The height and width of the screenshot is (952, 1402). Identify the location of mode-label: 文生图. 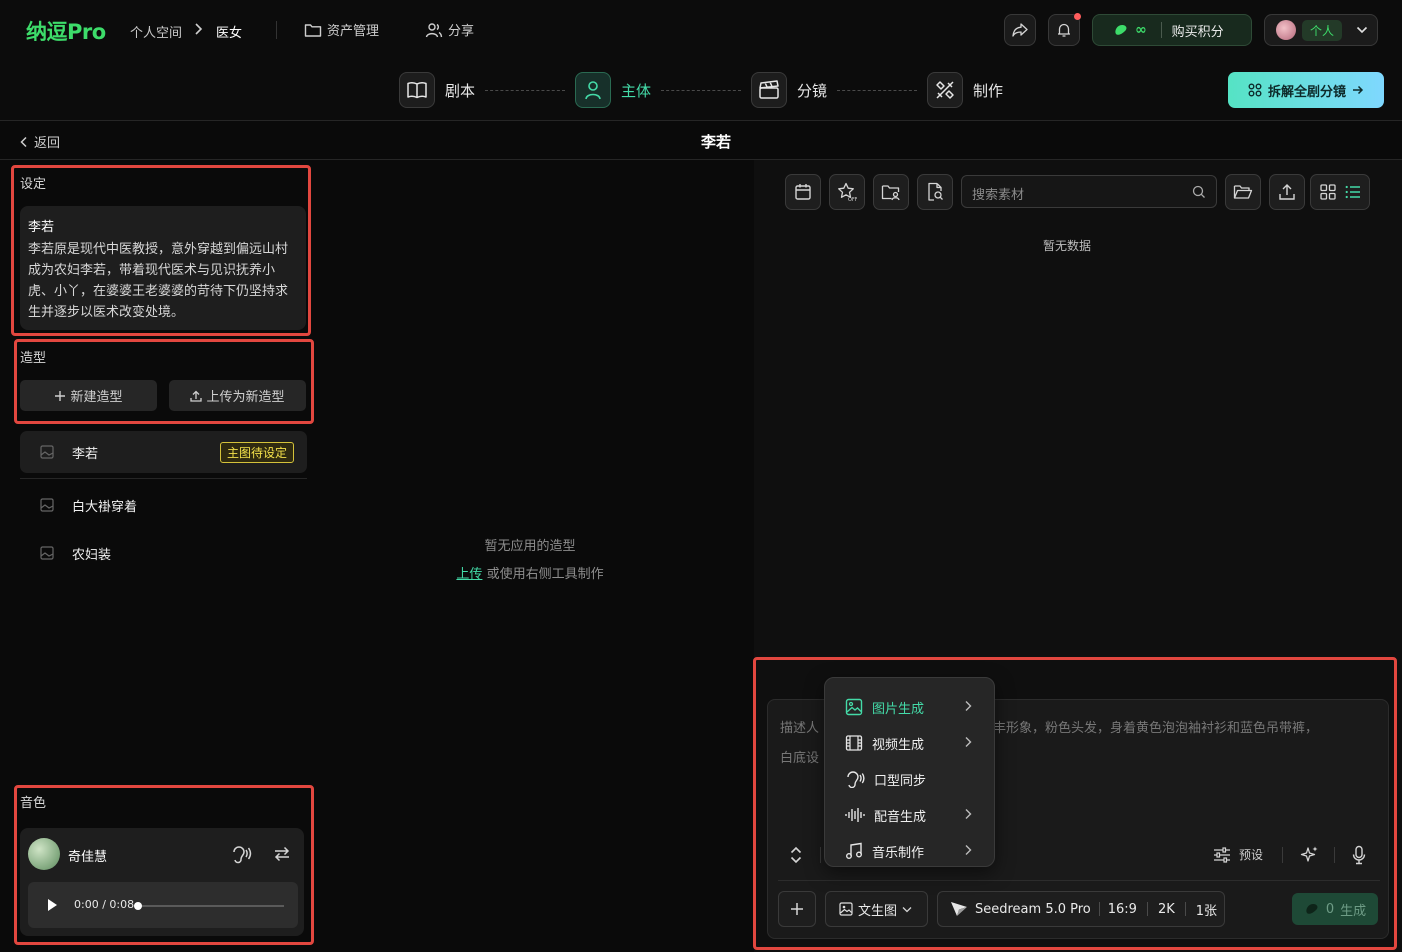
(878, 911).